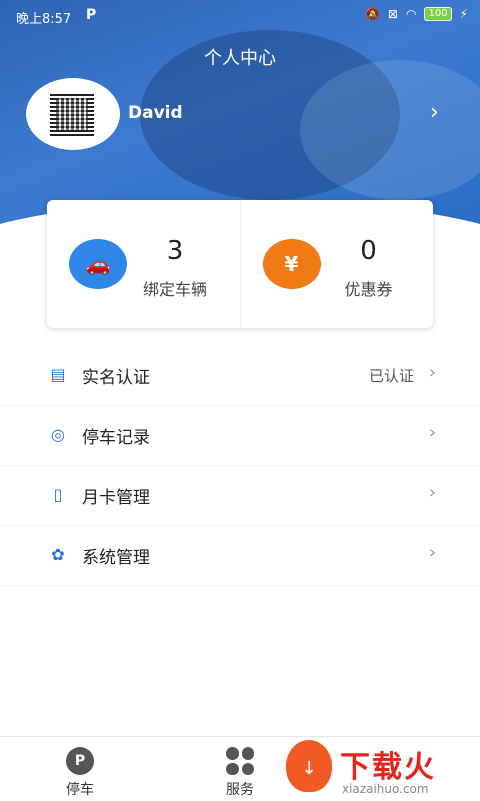 This screenshot has height=801, width=480. Describe the element at coordinates (240, 16) in the screenshot. I see `status-bar: 晚上8:57 P 🔕 ⊠ ◠ 100 ⚡` at that location.